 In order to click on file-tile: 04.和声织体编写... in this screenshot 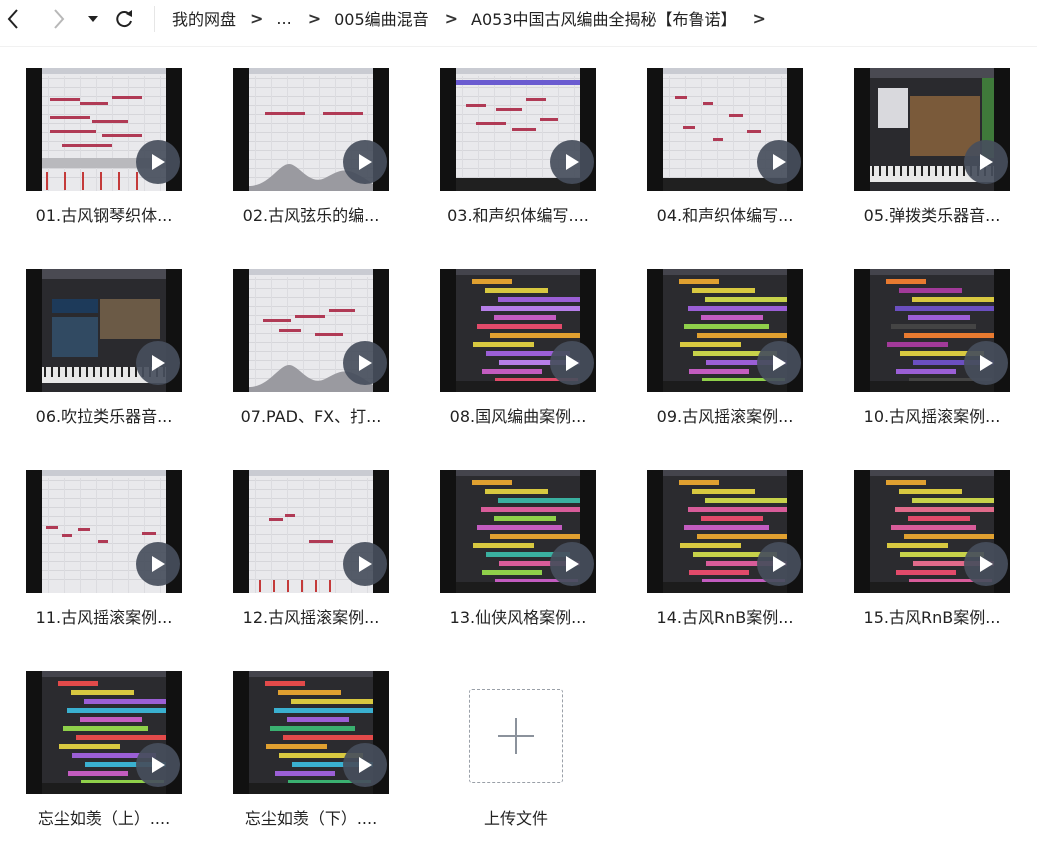, I will do `click(734, 158)`.